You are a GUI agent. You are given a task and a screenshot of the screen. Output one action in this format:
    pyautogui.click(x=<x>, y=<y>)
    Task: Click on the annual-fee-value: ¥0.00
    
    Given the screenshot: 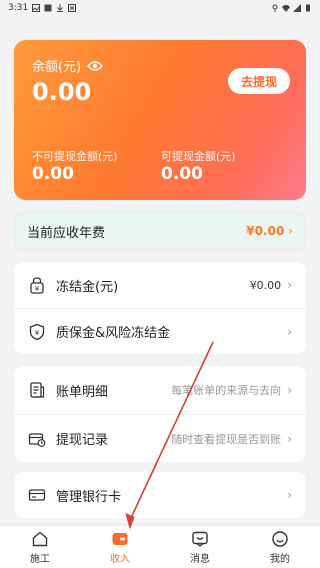 What is the action you would take?
    pyautogui.click(x=265, y=231)
    